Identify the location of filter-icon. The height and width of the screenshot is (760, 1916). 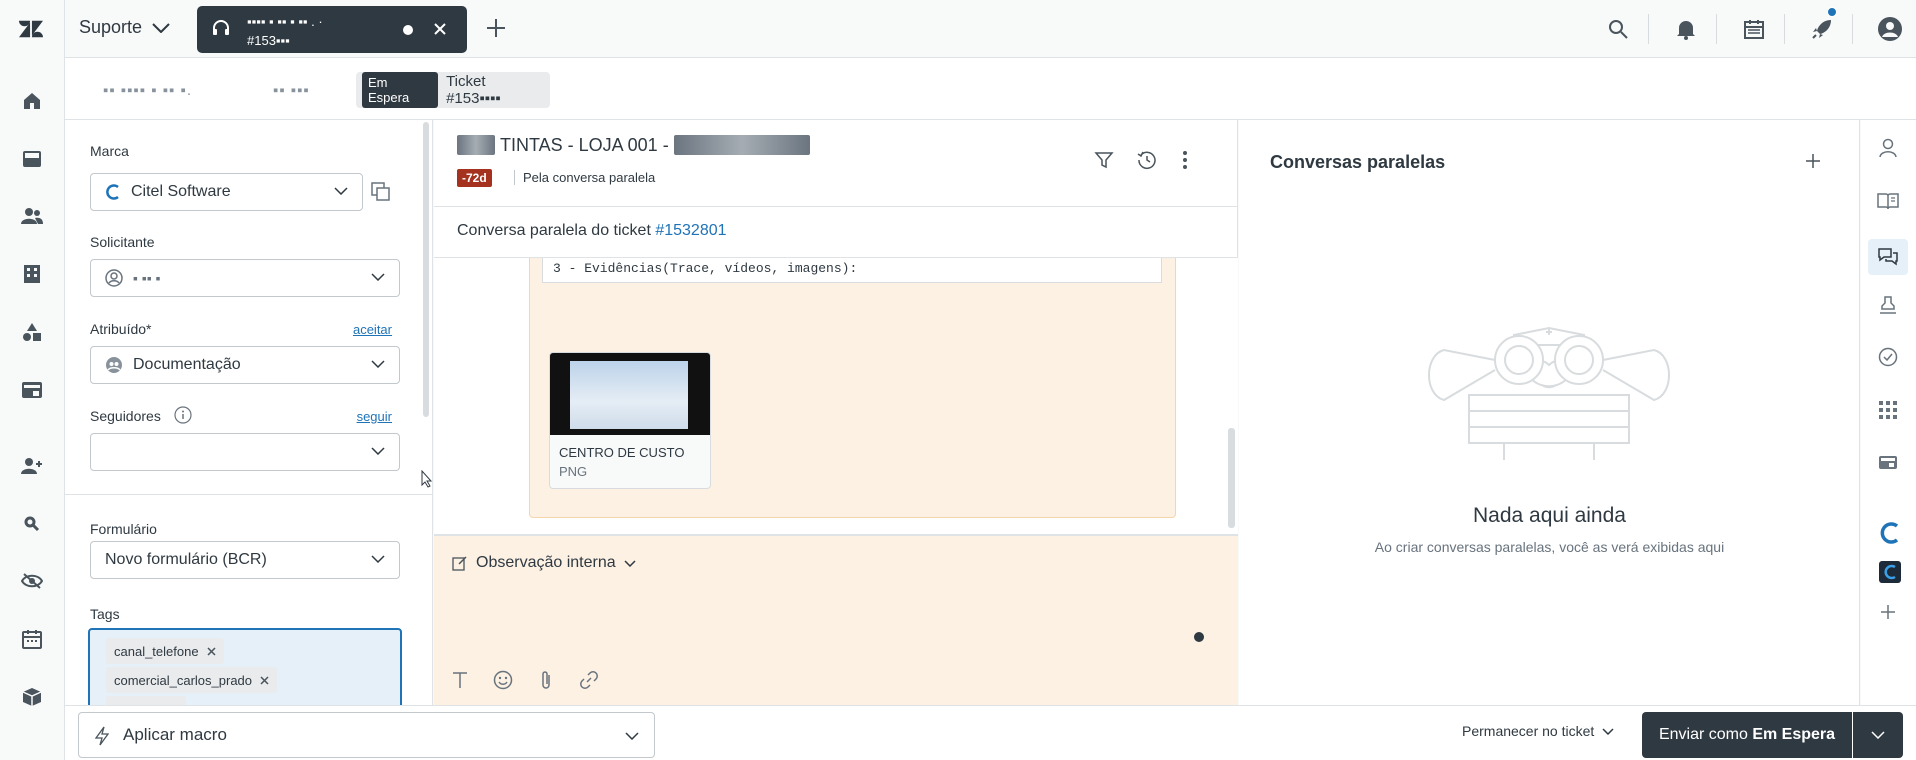
(1104, 160).